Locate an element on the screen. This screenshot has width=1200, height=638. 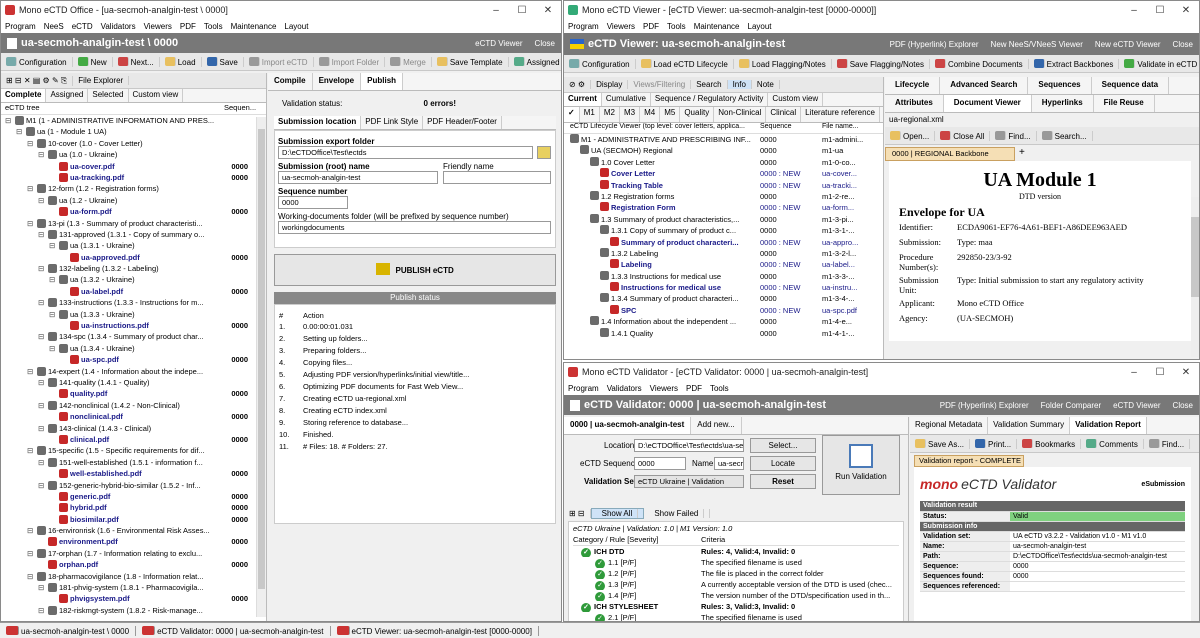
tree-row: ⊟ ua (1.3.1 - Ukraine) is located at coordinates (135, 245).